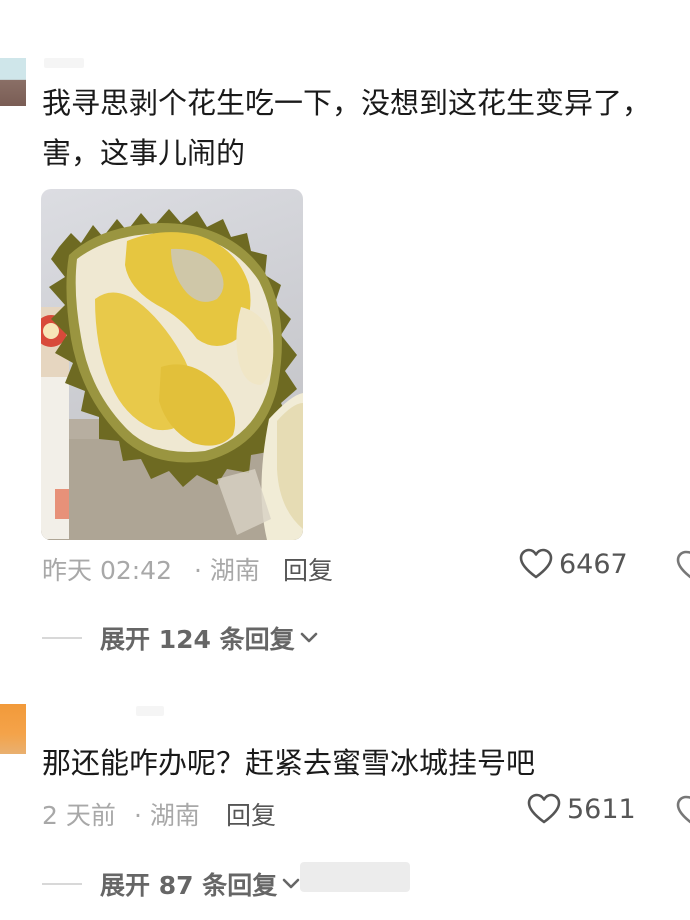 The image size is (690, 920). Describe the element at coordinates (289, 763) in the screenshot. I see `comment-text: 那还能咋办呢？赶紧去蜜雪冰城挂号吧` at that location.